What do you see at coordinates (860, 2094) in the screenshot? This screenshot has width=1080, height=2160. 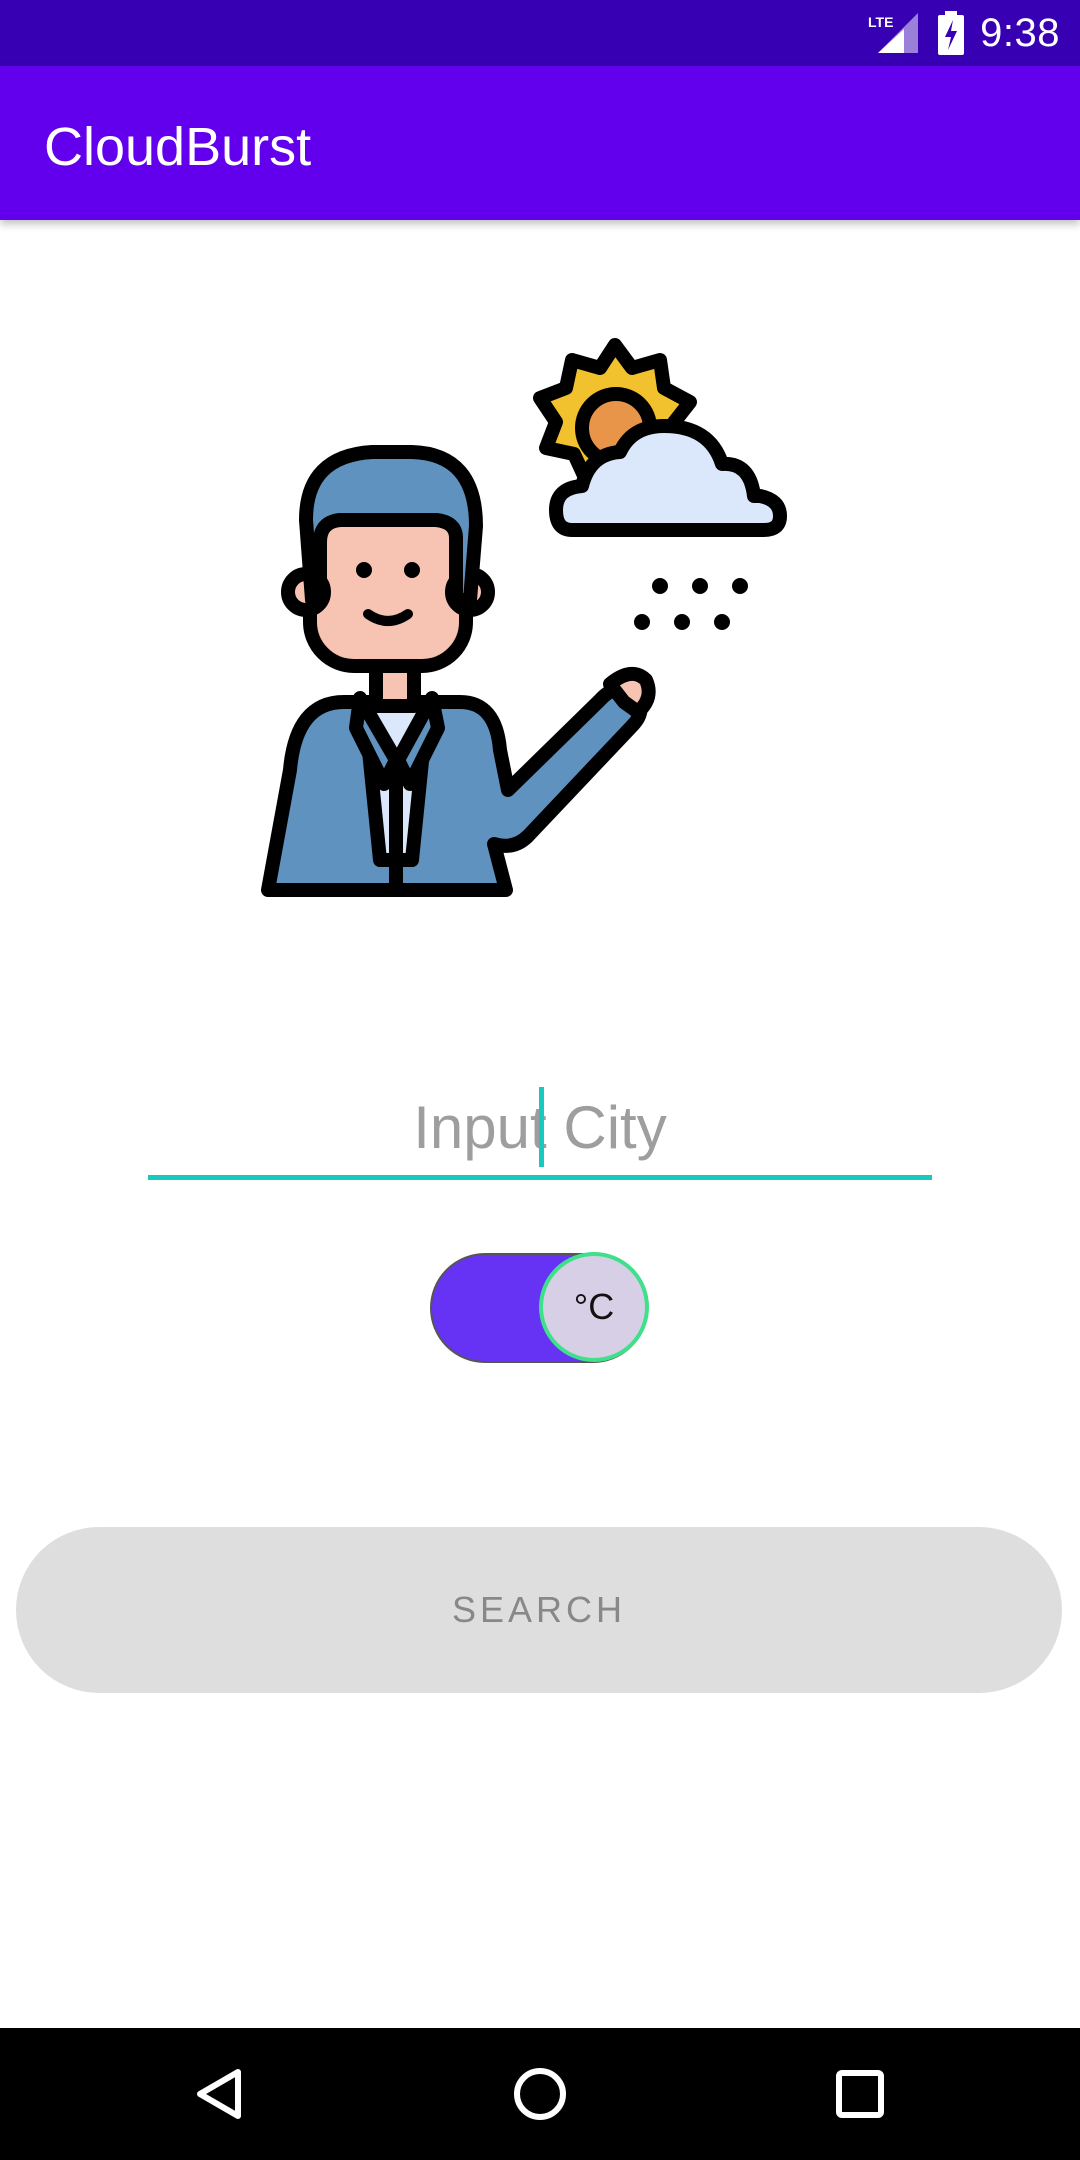 I see `recents-icon` at bounding box center [860, 2094].